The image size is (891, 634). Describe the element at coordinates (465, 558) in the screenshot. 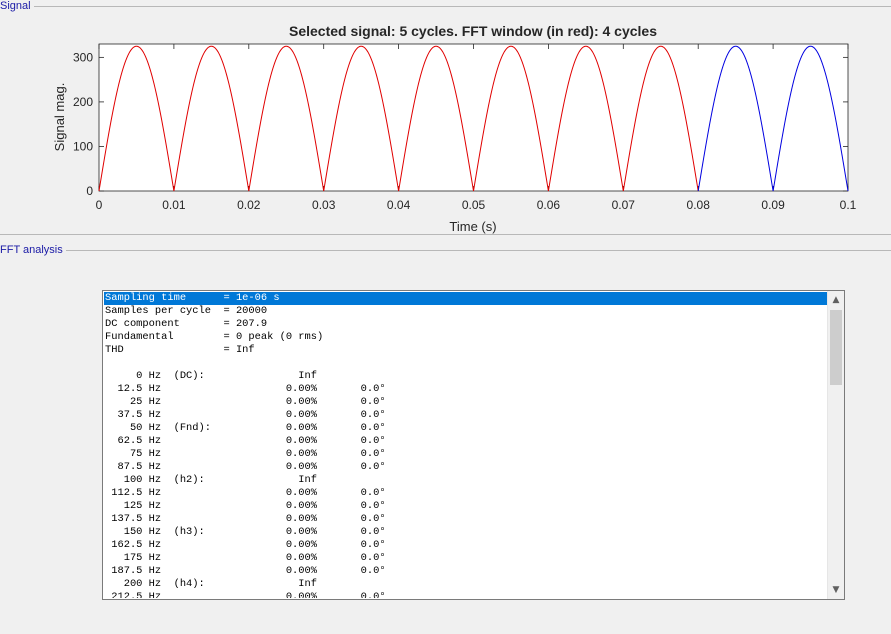

I see `list-item: 175 Hz 0.00% 0.0°` at that location.